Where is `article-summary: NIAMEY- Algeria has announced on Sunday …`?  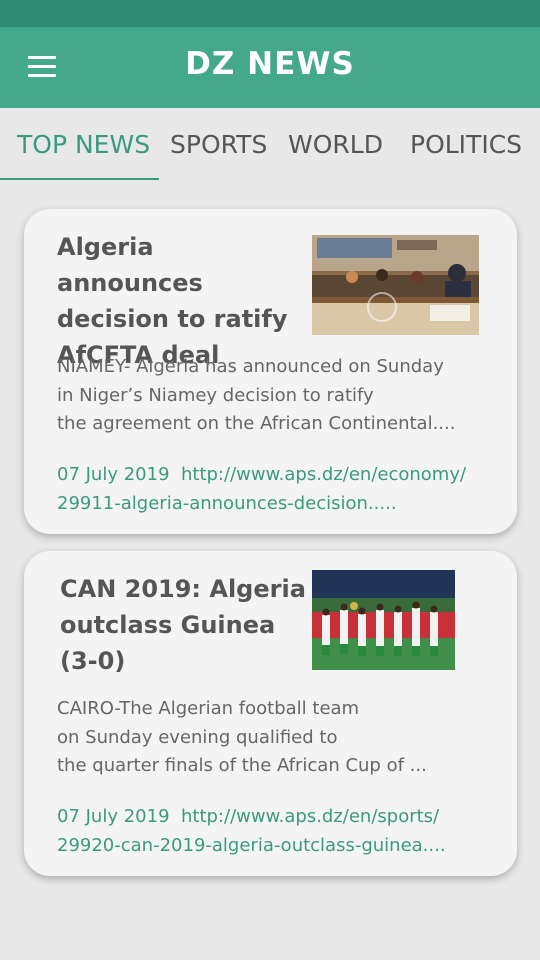 article-summary: NIAMEY- Algeria has announced on Sunday … is located at coordinates (256, 395).